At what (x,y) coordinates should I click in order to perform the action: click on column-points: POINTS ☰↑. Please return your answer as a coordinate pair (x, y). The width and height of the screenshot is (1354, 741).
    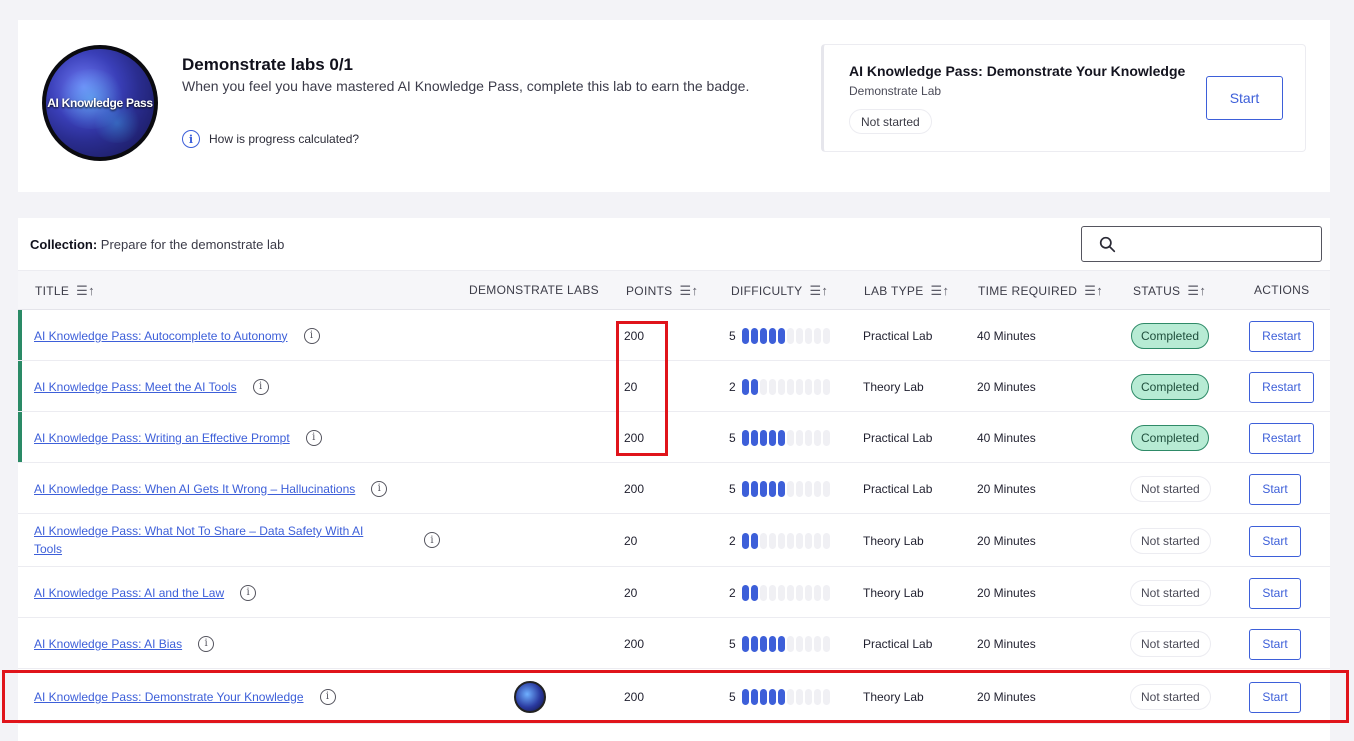
    Looking at the image, I should click on (662, 291).